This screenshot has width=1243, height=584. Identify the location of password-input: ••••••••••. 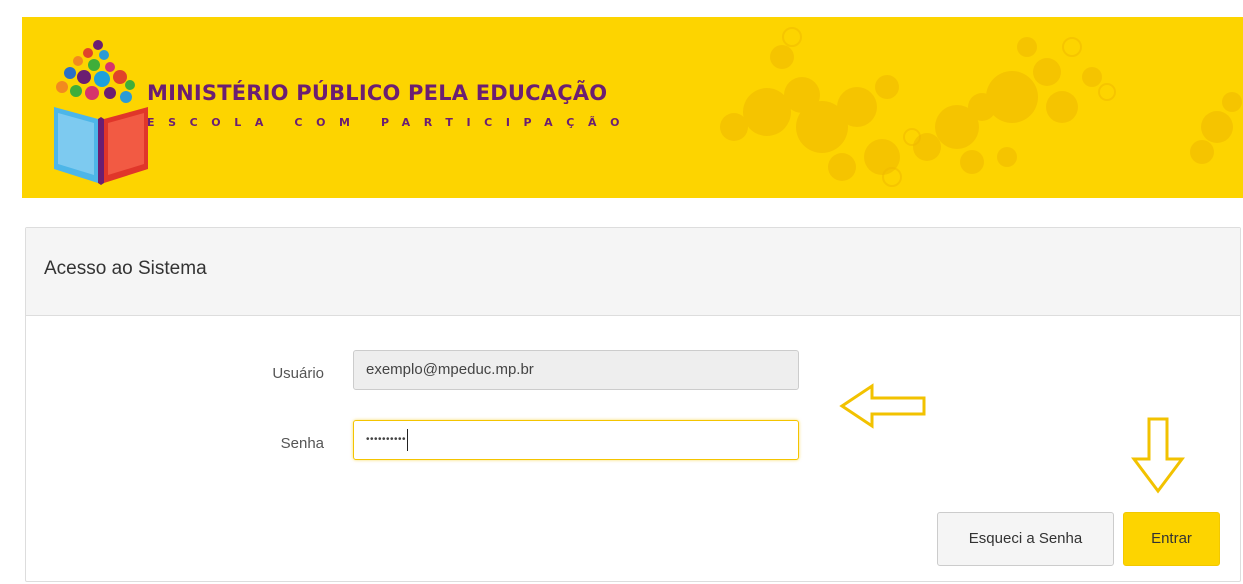
(576, 440).